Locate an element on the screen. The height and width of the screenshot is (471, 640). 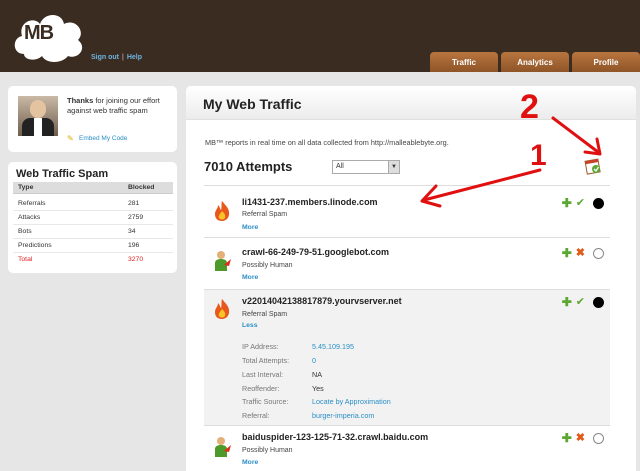
spam-row-blocked: 196 is located at coordinates (134, 245).